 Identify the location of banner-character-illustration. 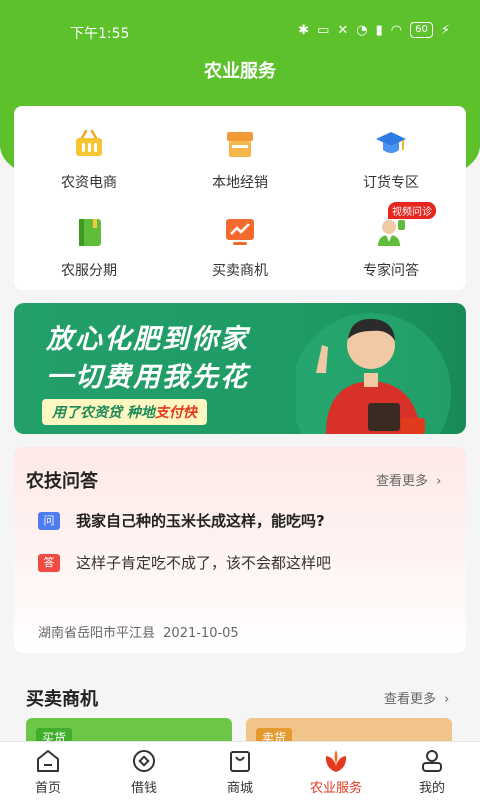
(378, 368).